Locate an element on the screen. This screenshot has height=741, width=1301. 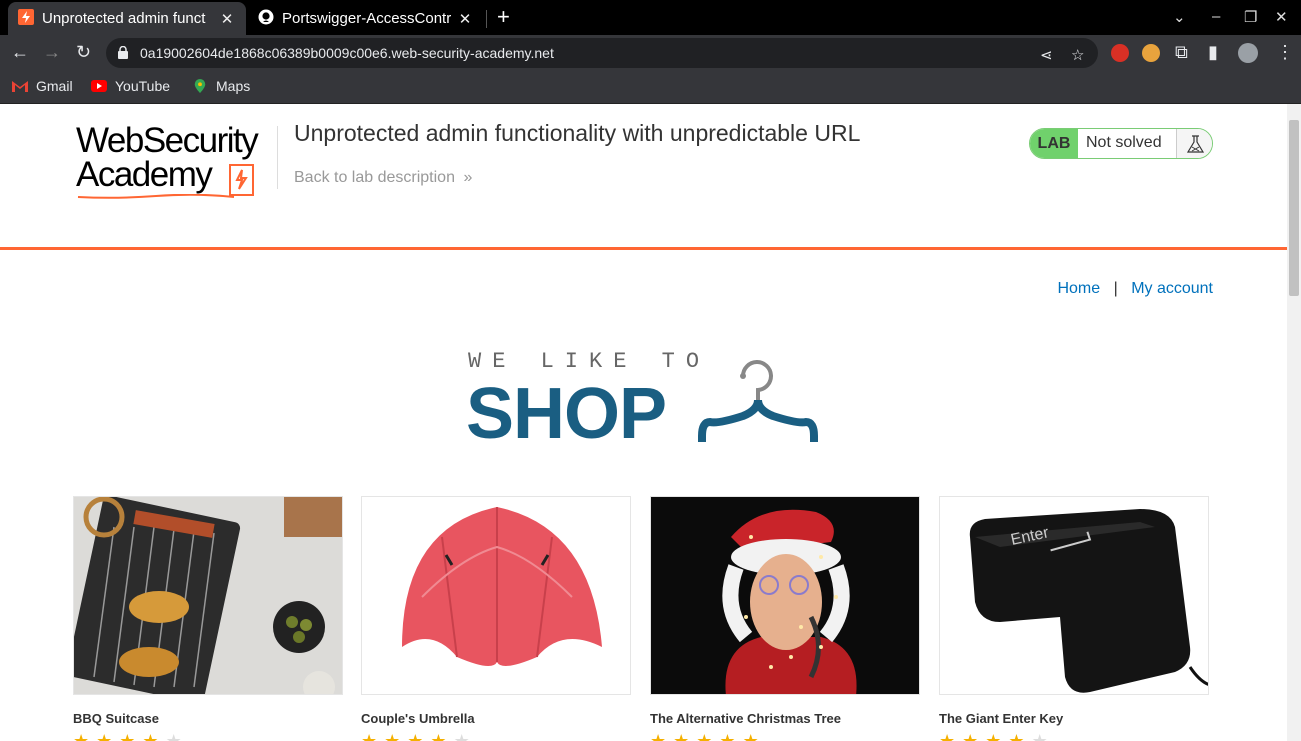
header-divider is located at coordinates (277, 157).